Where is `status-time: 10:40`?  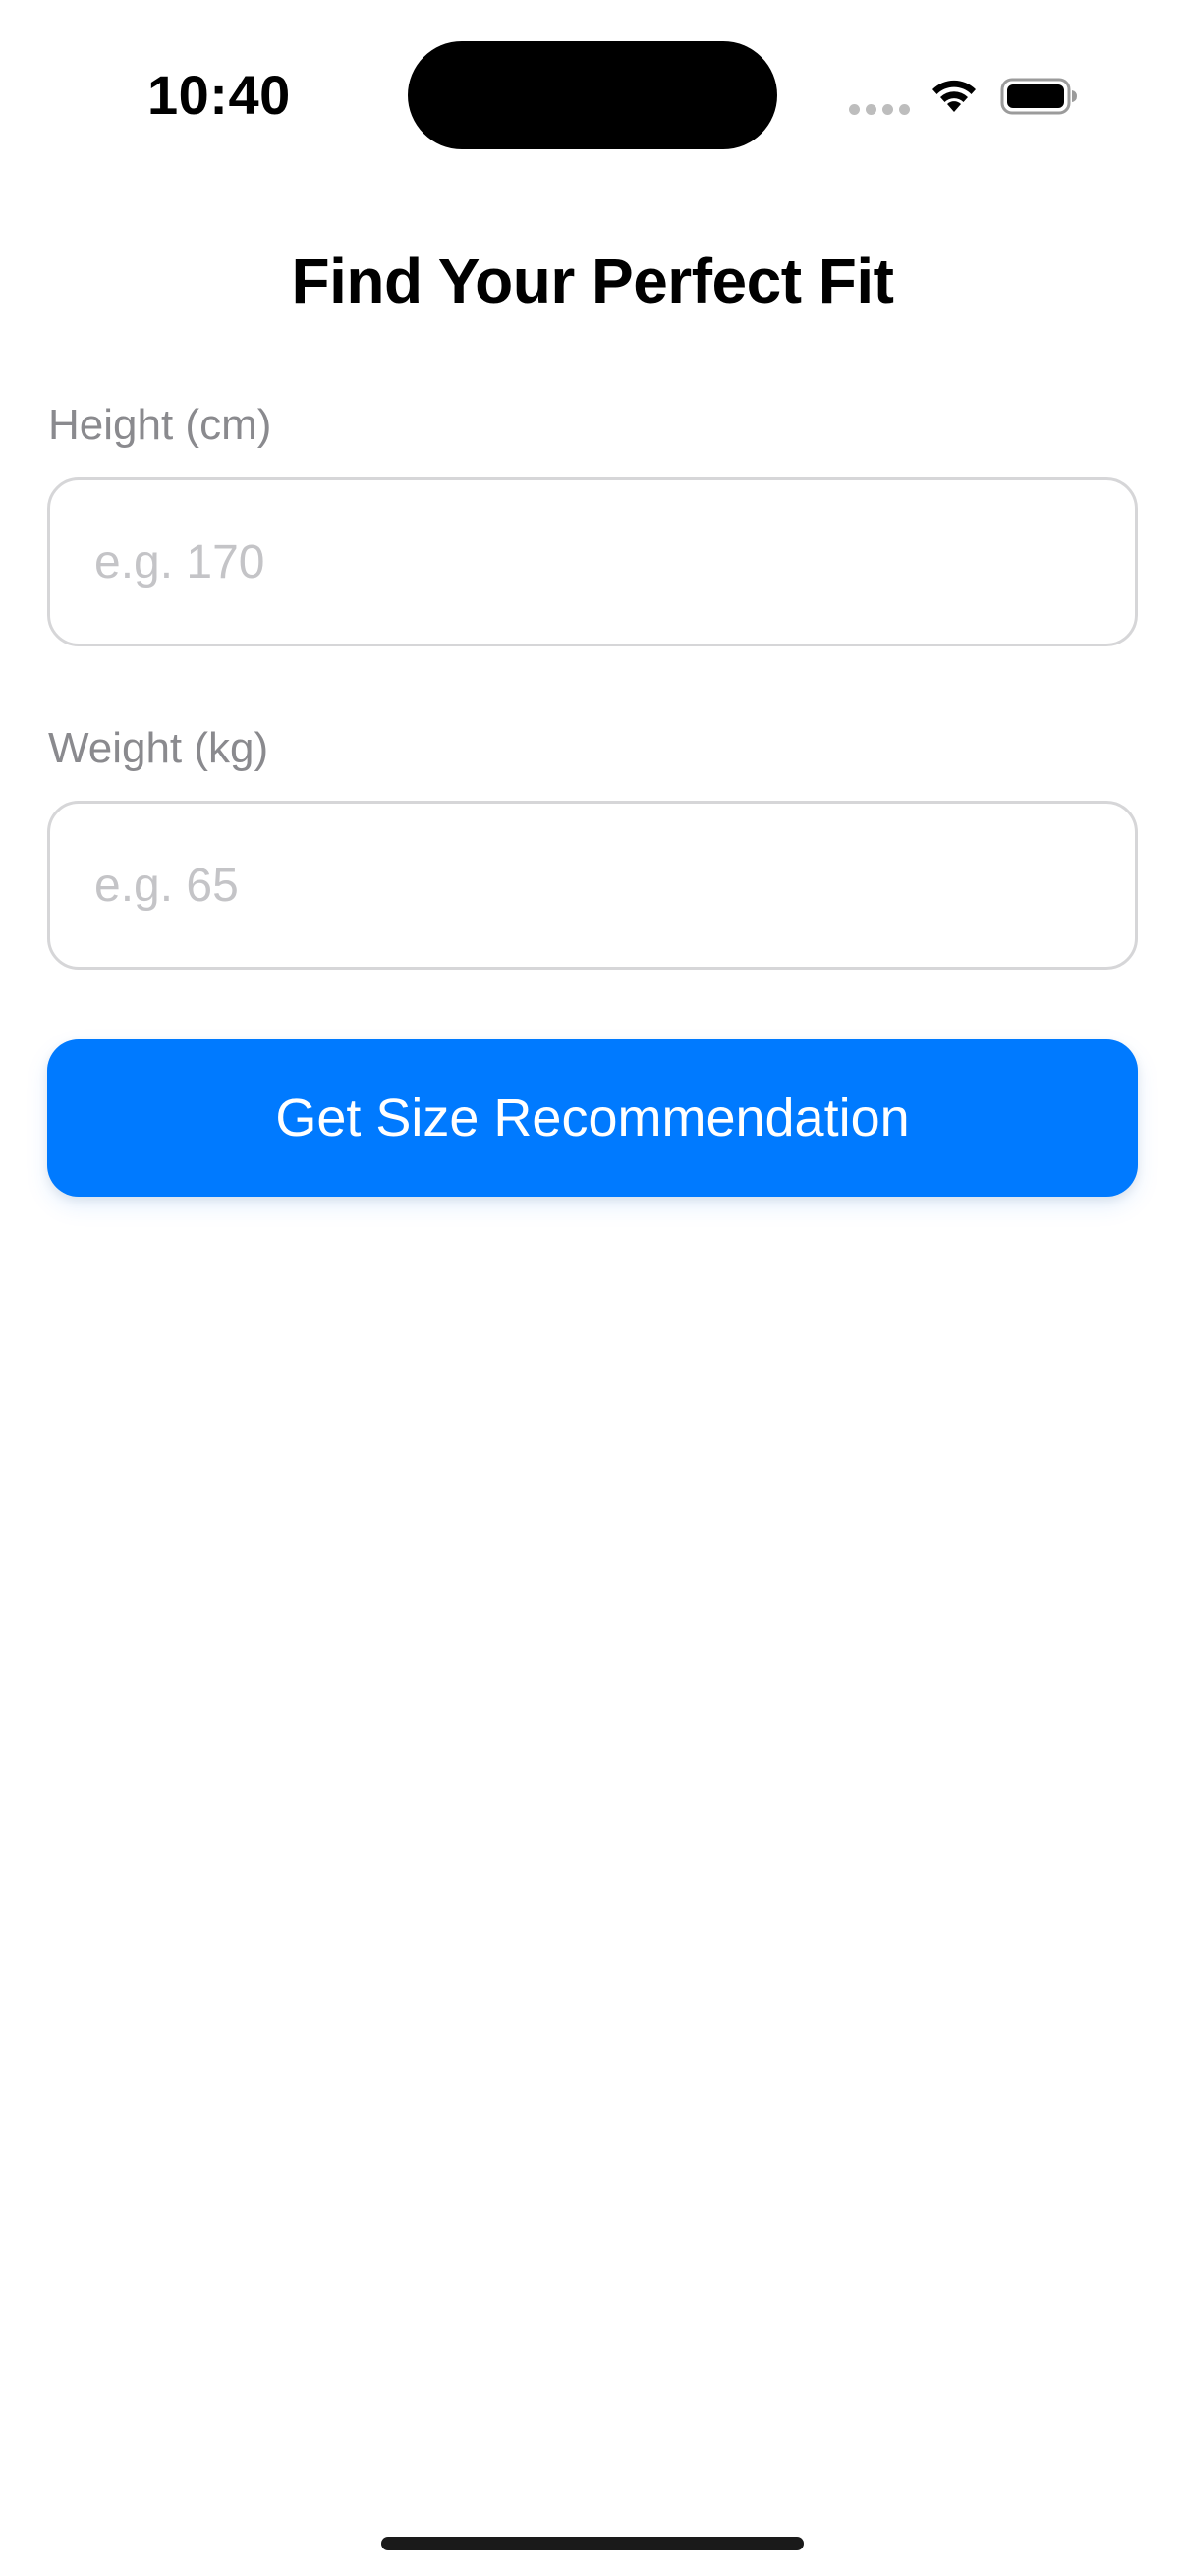
status-time: 10:40 is located at coordinates (219, 95).